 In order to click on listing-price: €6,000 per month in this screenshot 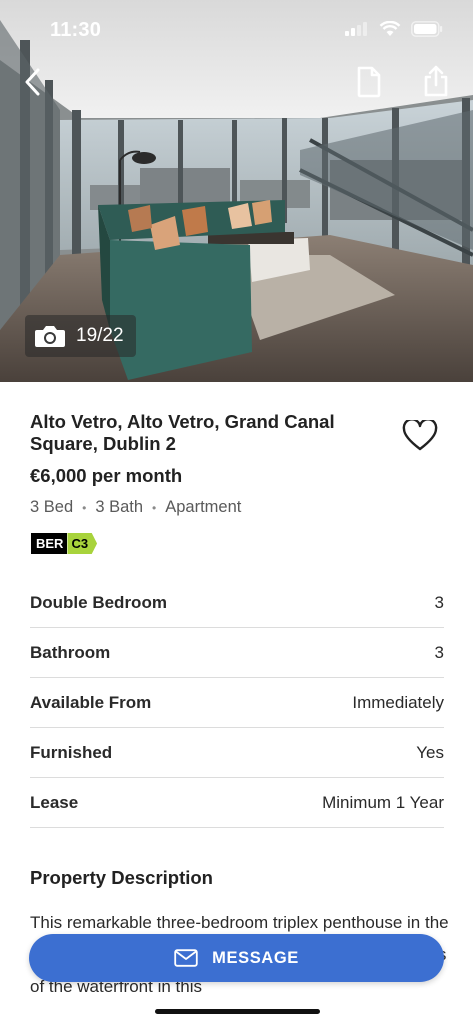, I will do `click(106, 475)`.